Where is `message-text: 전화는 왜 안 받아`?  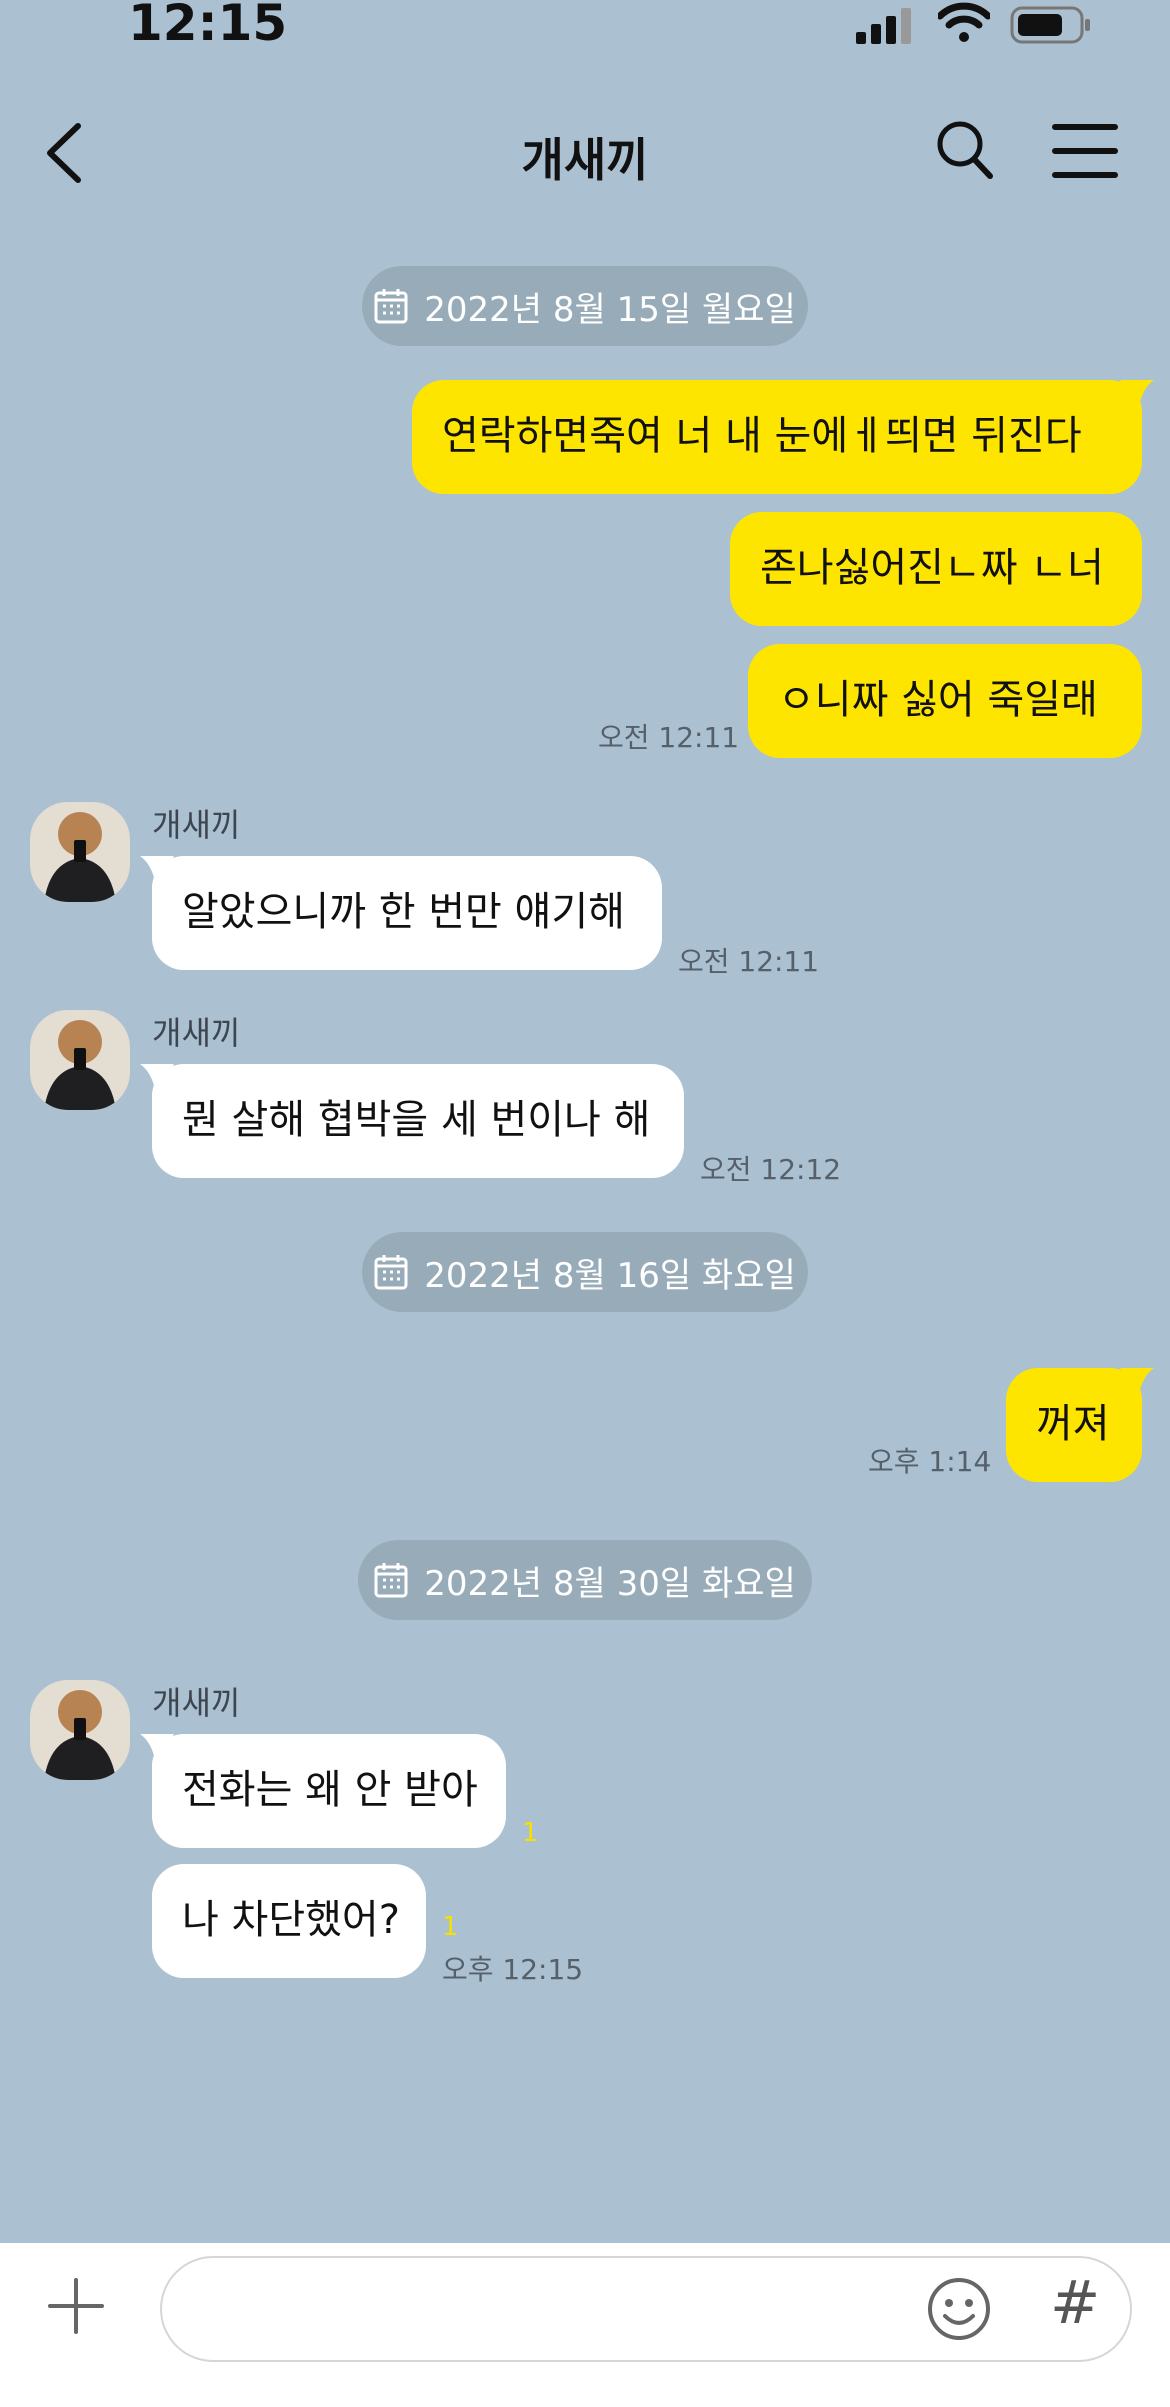 message-text: 전화는 왜 안 받아 is located at coordinates (330, 1790).